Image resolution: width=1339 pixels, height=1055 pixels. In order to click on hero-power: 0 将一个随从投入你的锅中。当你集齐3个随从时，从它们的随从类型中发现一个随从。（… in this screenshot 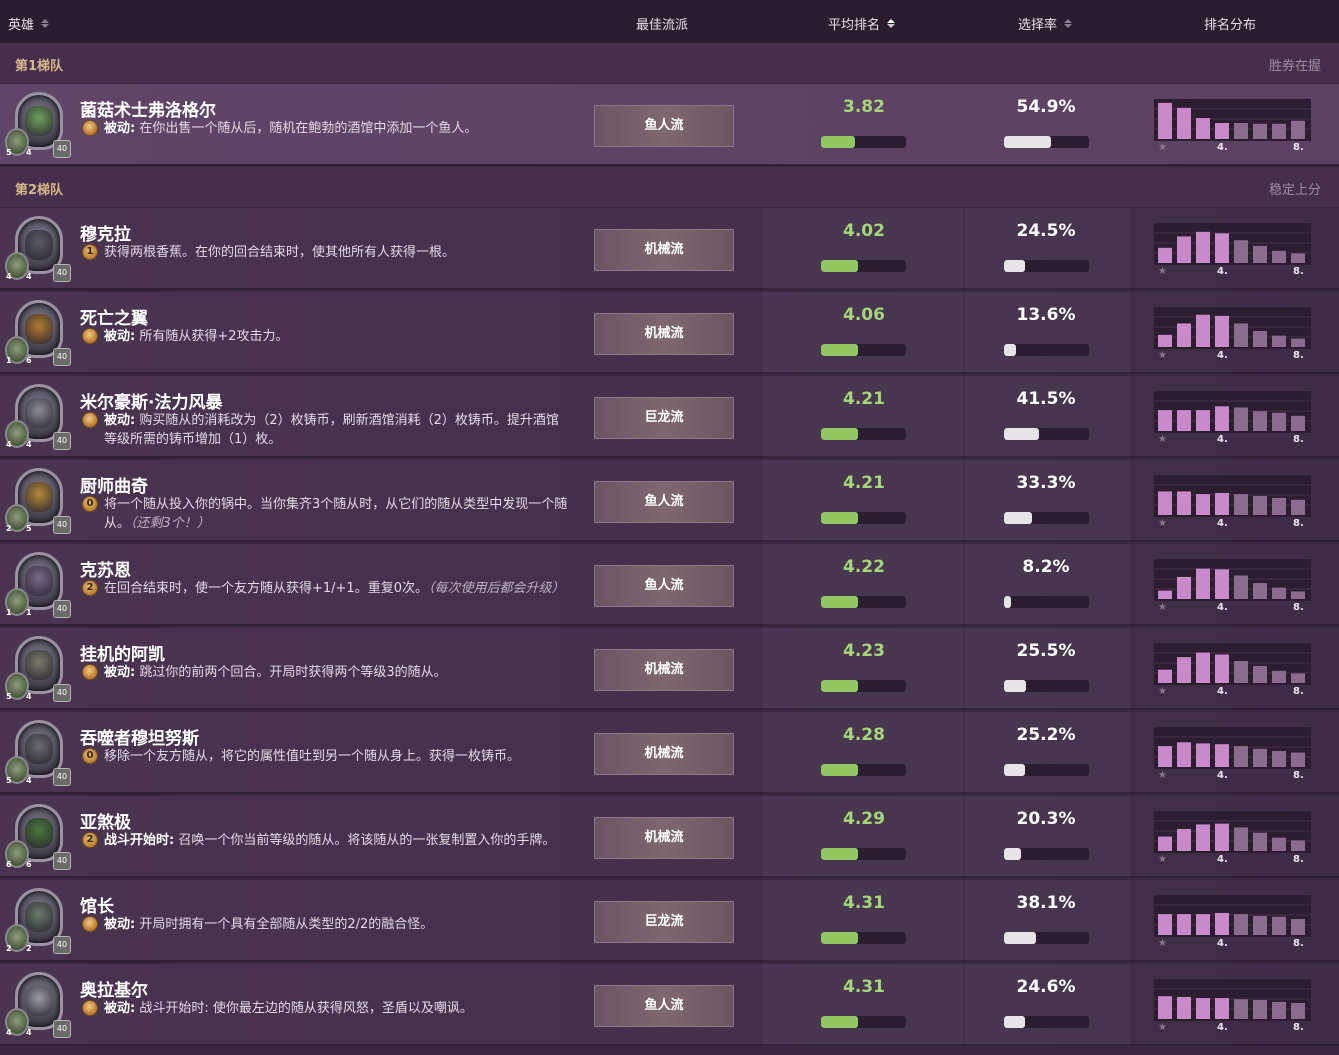, I will do `click(325, 514)`.